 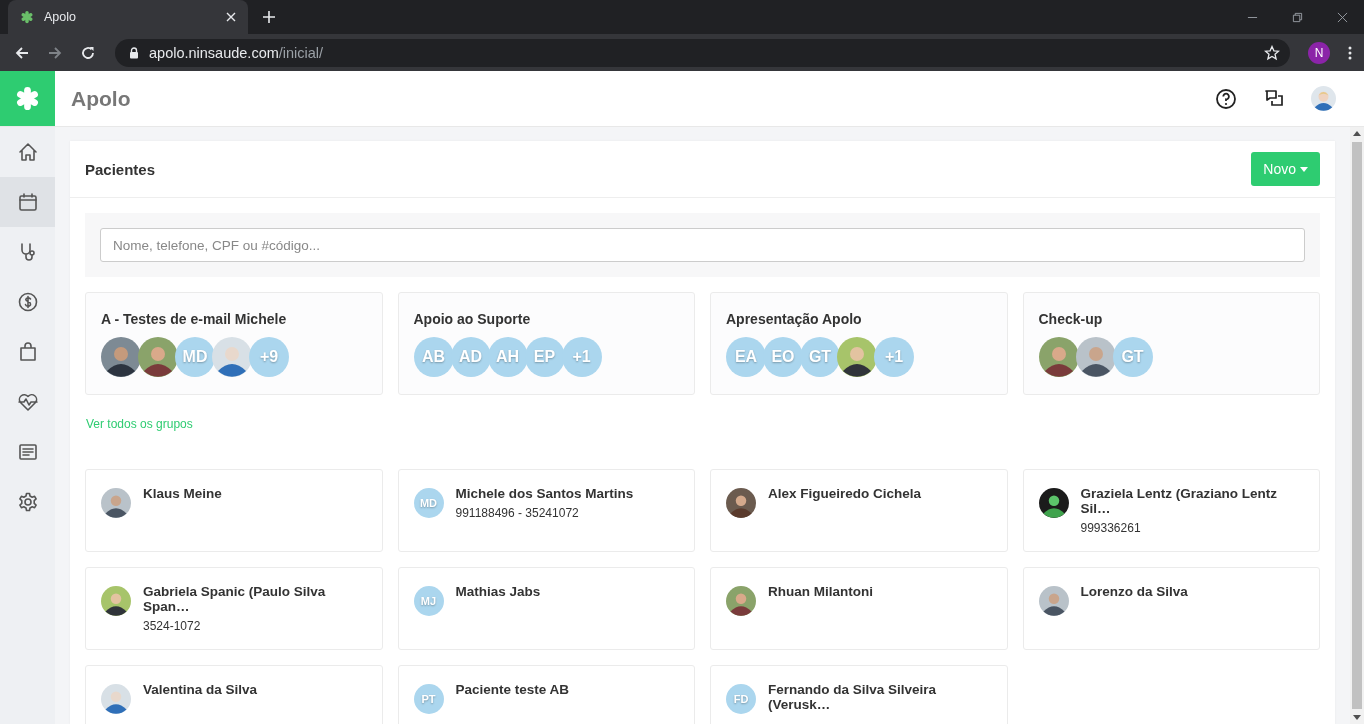 What do you see at coordinates (1319, 52) in the screenshot?
I see `profile-avatar: N` at bounding box center [1319, 52].